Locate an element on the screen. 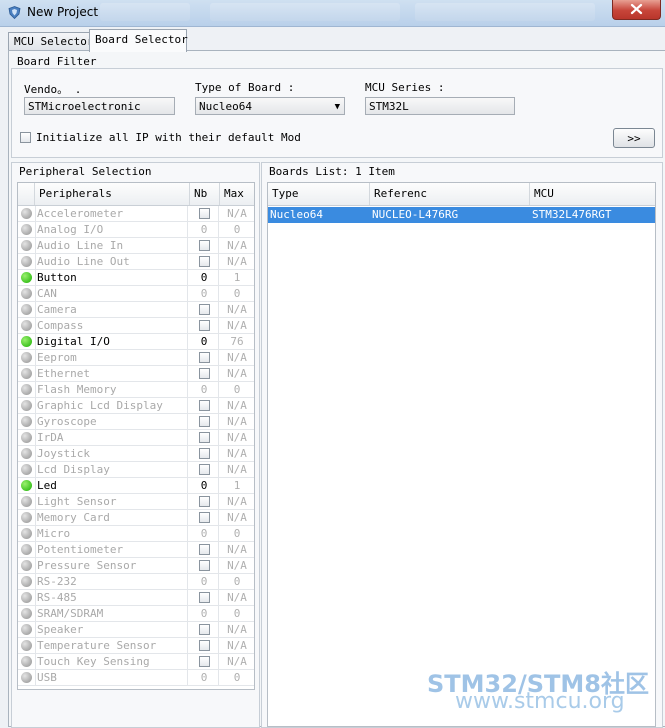  tab-label: MCU Selector is located at coordinates (54, 41).